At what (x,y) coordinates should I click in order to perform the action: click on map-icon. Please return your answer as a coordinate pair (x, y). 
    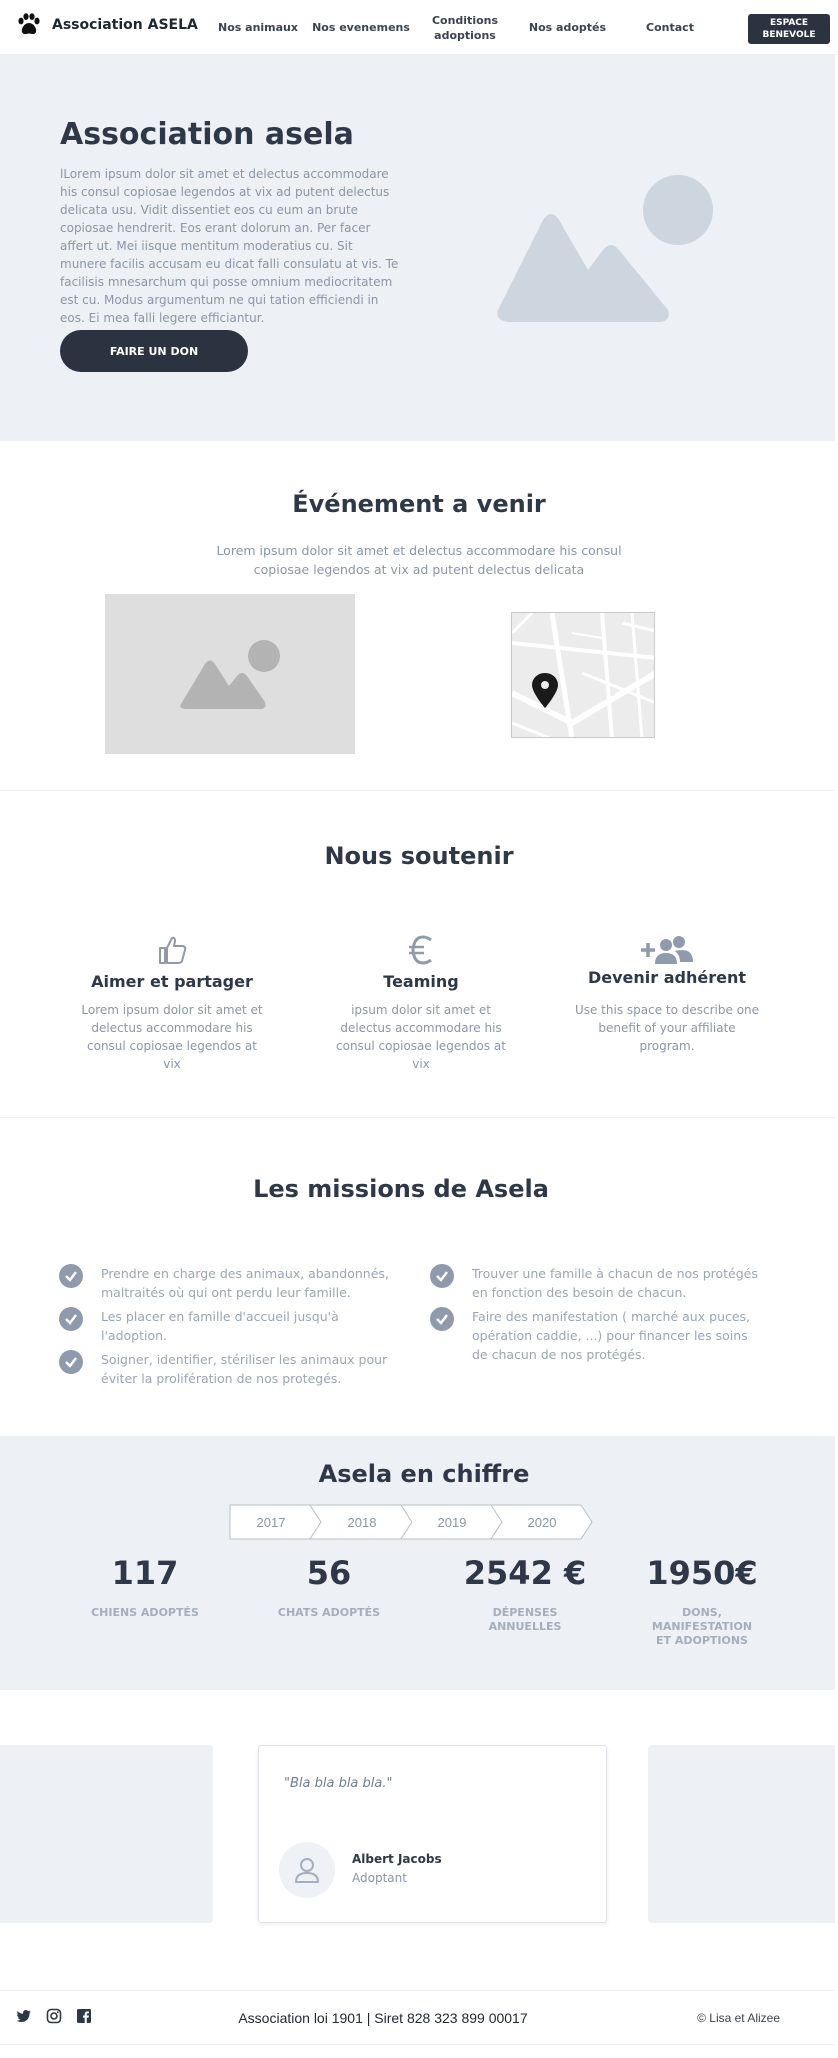
    Looking at the image, I should click on (583, 675).